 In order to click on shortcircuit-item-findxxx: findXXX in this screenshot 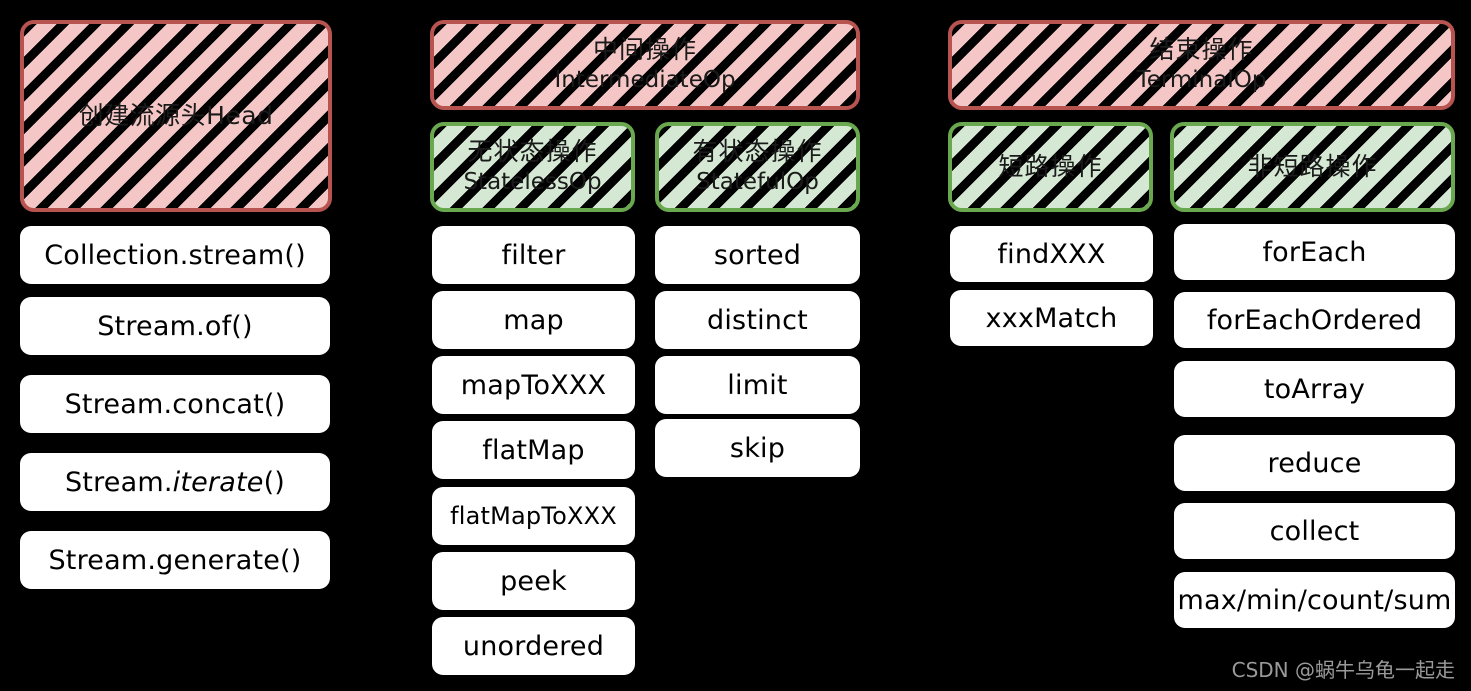, I will do `click(1051, 254)`.